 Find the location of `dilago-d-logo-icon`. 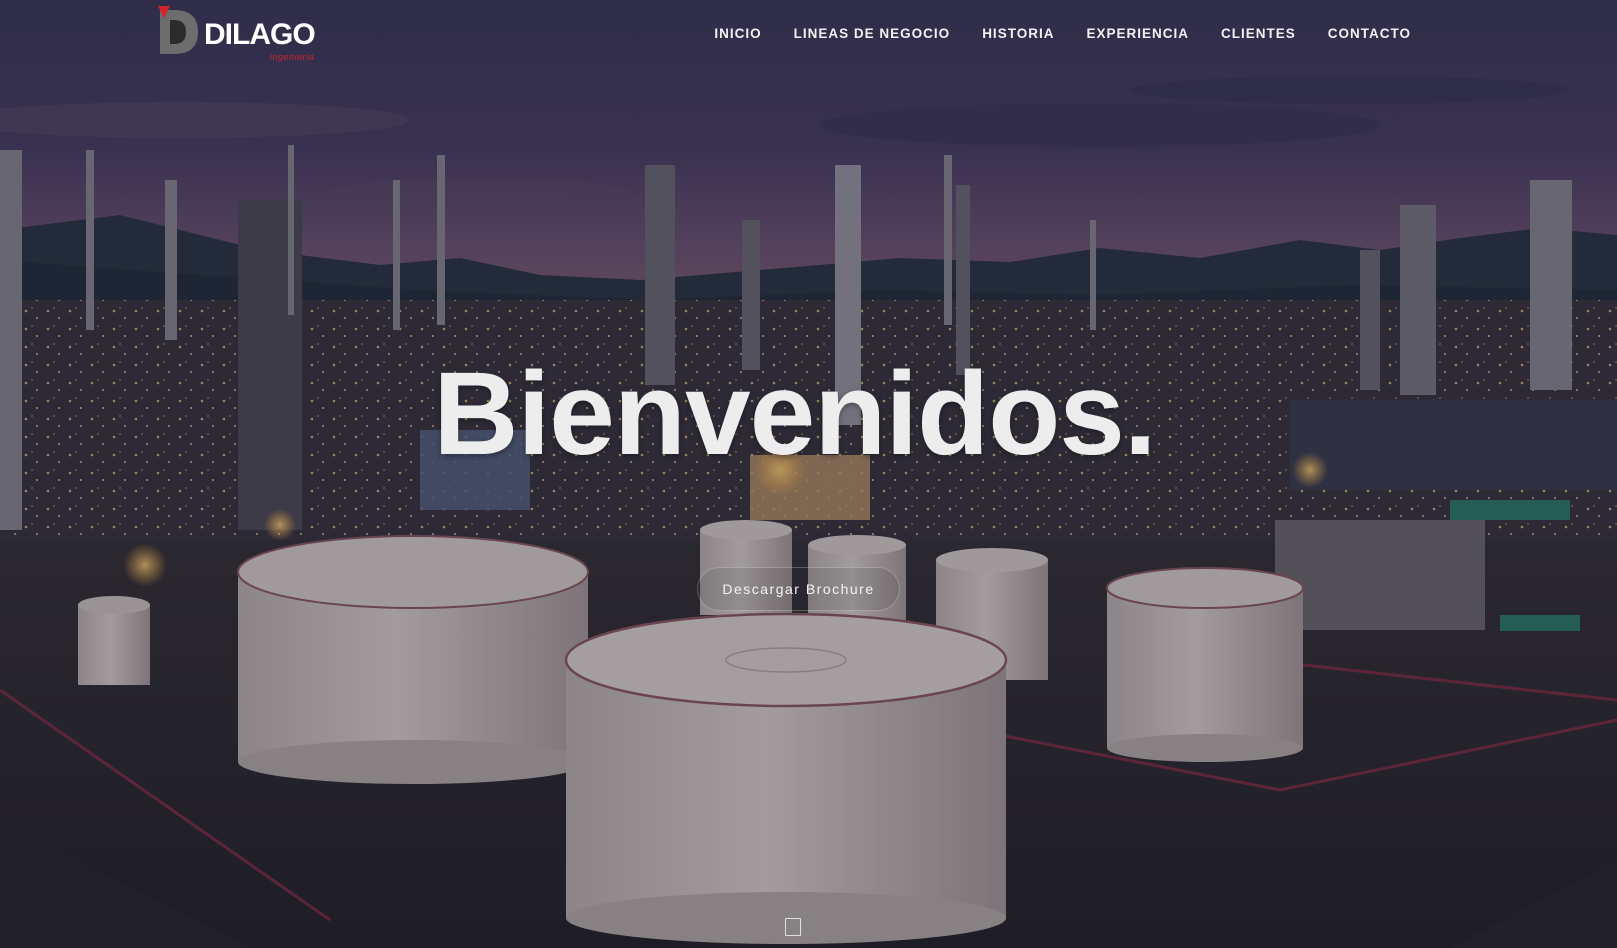

dilago-d-logo-icon is located at coordinates (178, 30).